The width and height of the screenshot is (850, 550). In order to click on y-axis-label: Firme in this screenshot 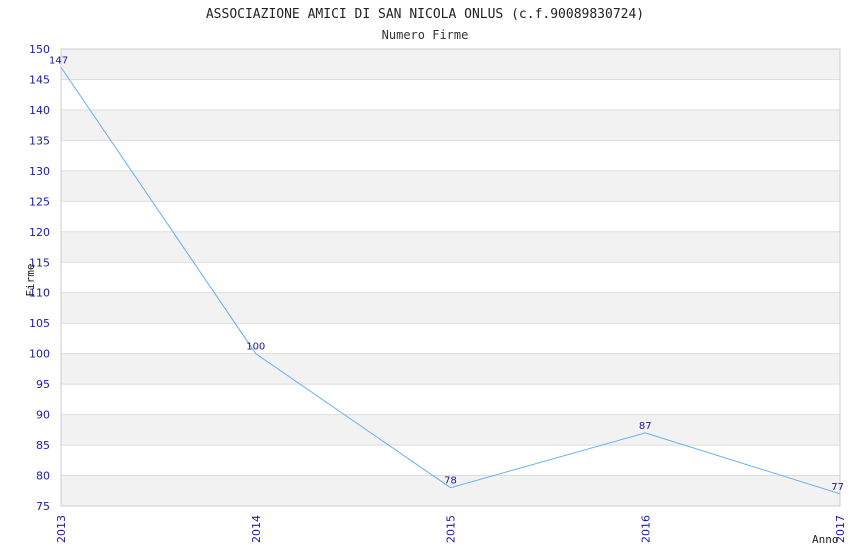, I will do `click(30, 279)`.